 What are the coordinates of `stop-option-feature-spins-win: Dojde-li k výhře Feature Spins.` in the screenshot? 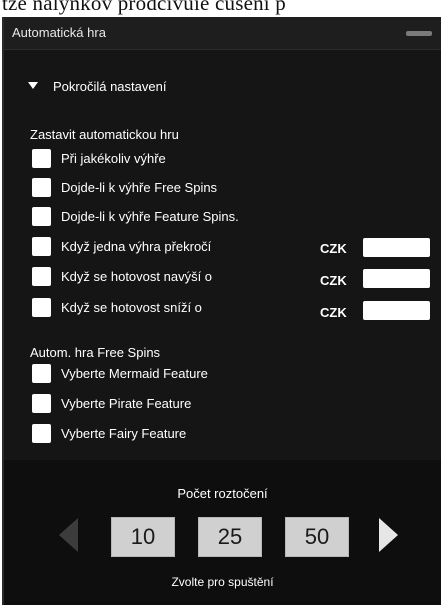 It's located at (232, 216).